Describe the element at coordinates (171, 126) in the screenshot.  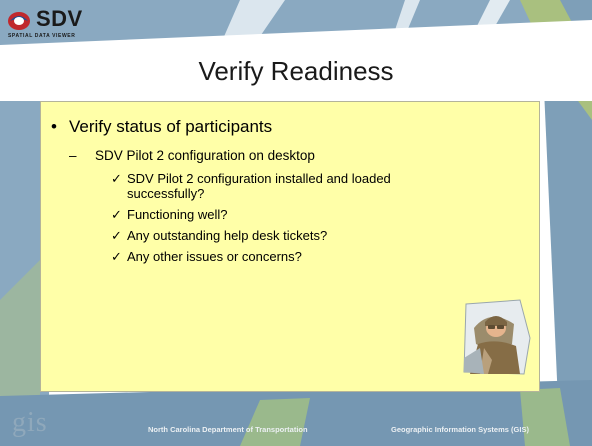
I see `bullet-level-1-text: Verify status of participants` at that location.